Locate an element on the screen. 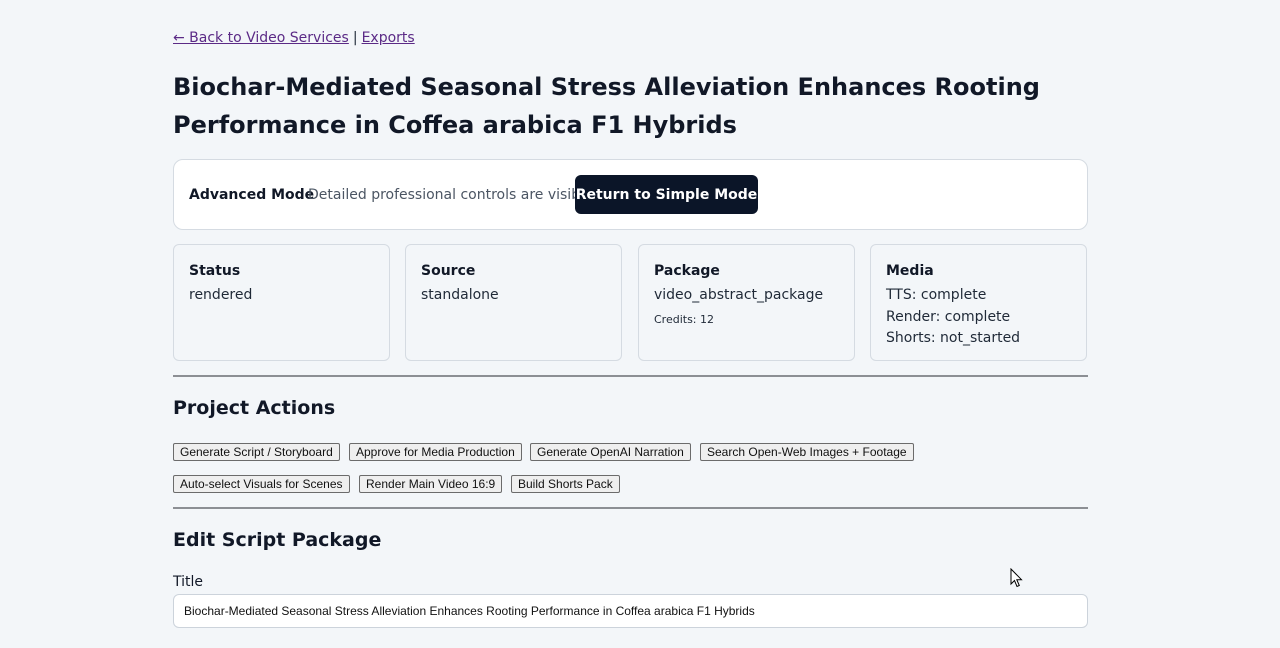 Image resolution: width=1280 pixels, height=648 pixels. generate-openai-narration-button: Generate OpenAI Narration is located at coordinates (610, 452).